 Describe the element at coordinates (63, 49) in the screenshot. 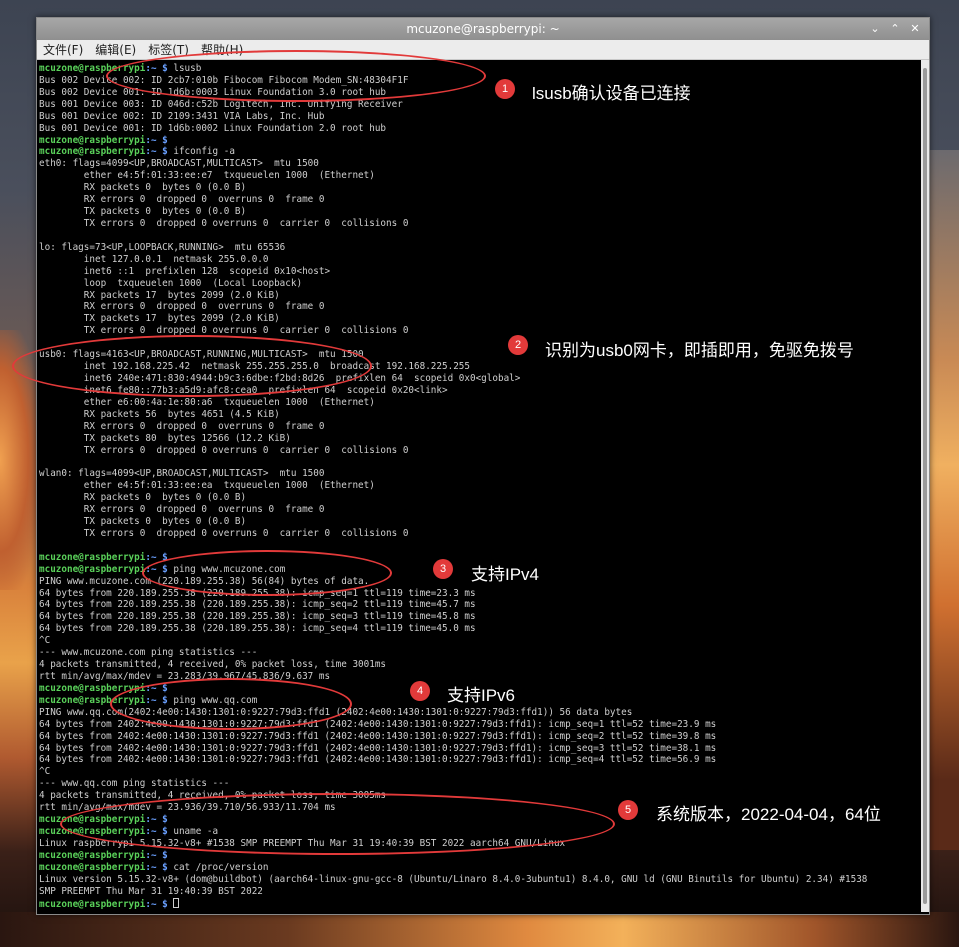

I see `menu-file: 文件(F)` at that location.